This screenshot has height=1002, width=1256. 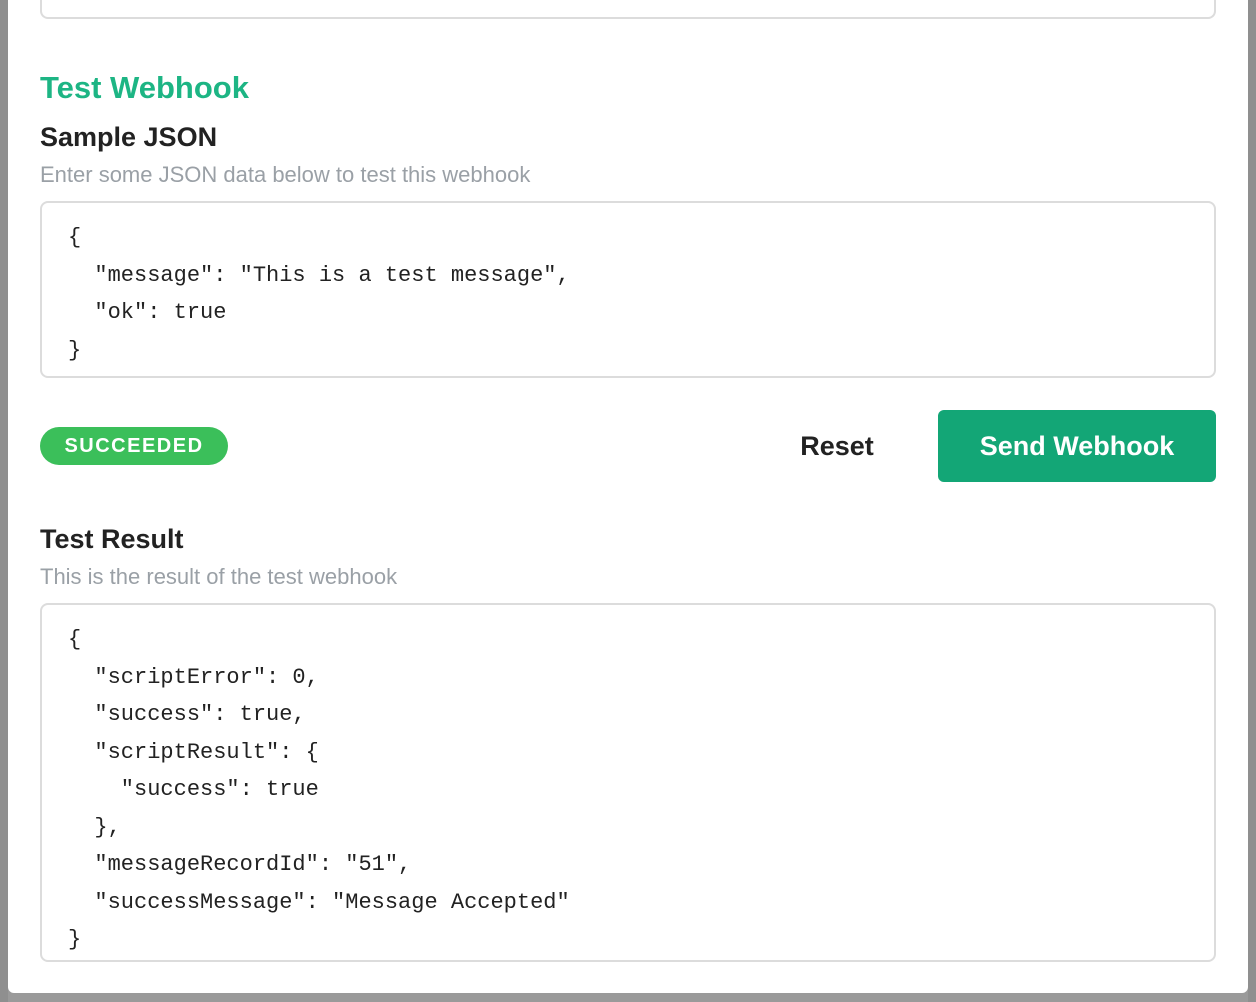 I want to click on sample-json-label: Sample JSON, so click(x=129, y=137).